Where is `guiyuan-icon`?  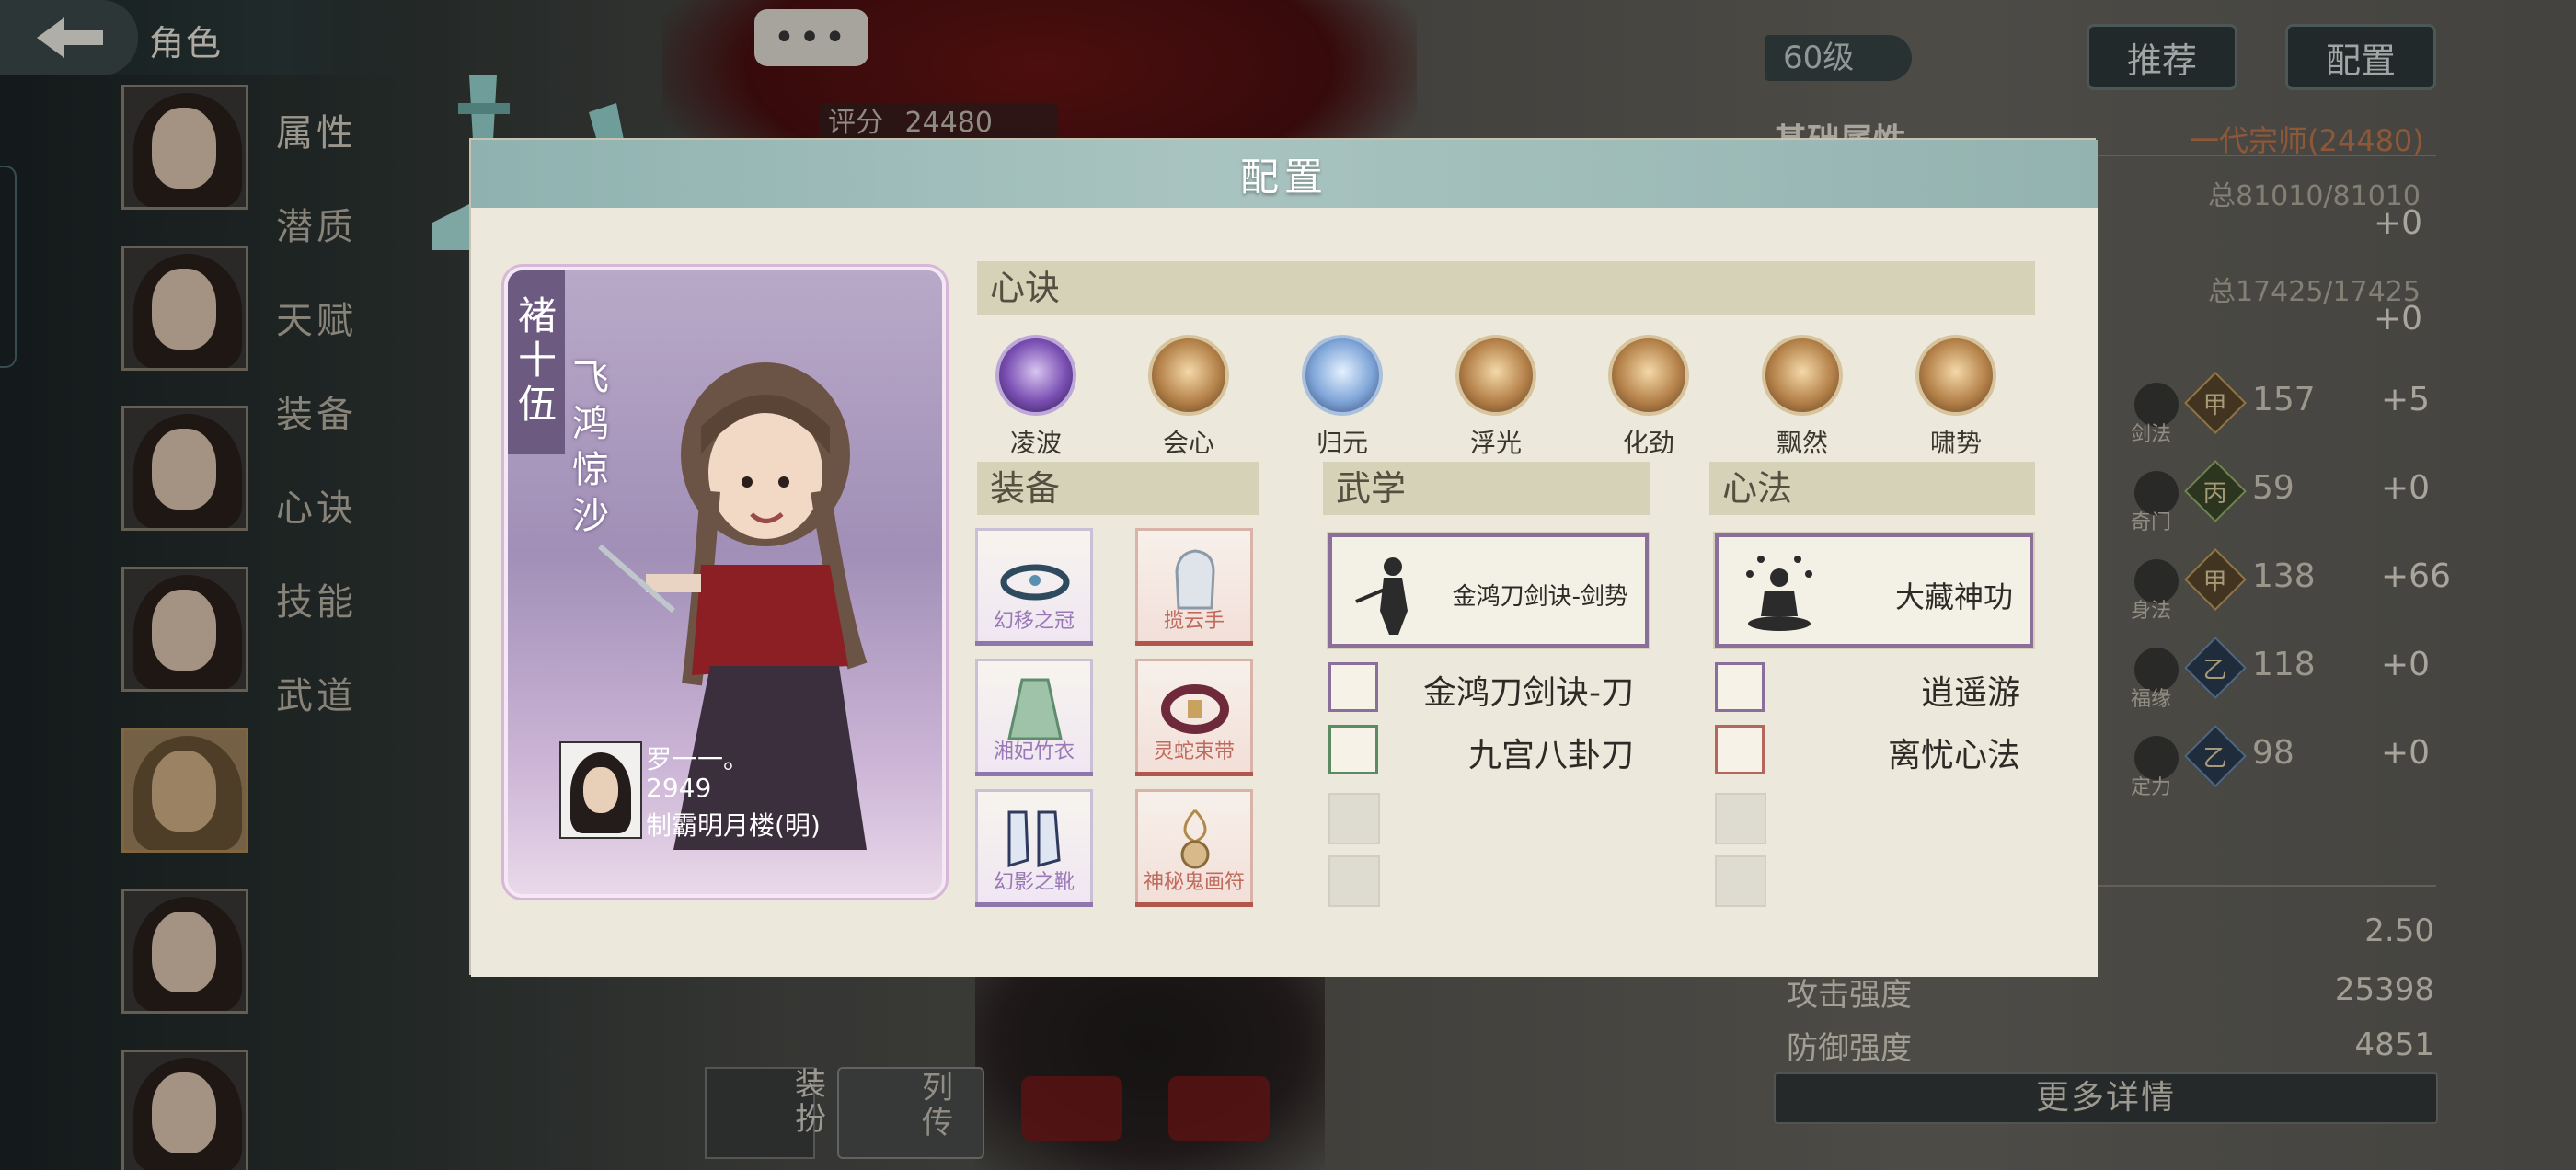
guiyuan-icon is located at coordinates (1342, 375).